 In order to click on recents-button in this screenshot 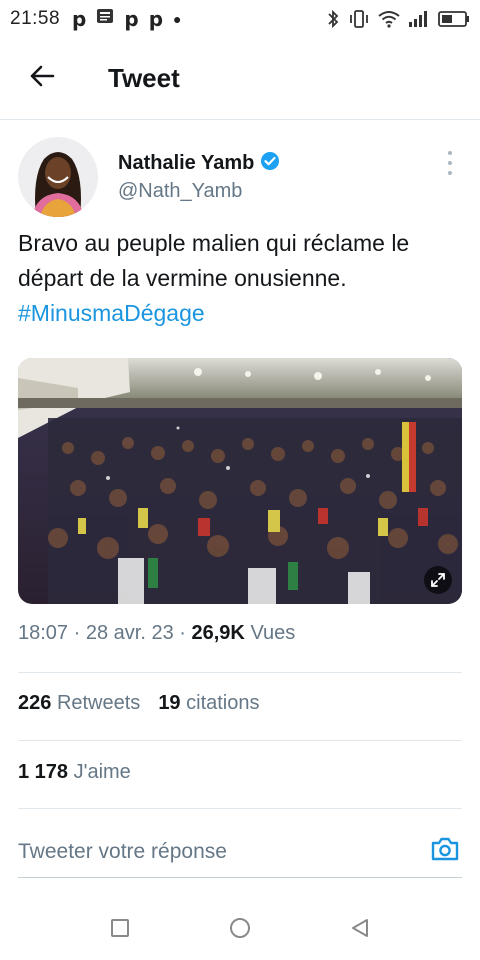, I will do `click(120, 930)`.